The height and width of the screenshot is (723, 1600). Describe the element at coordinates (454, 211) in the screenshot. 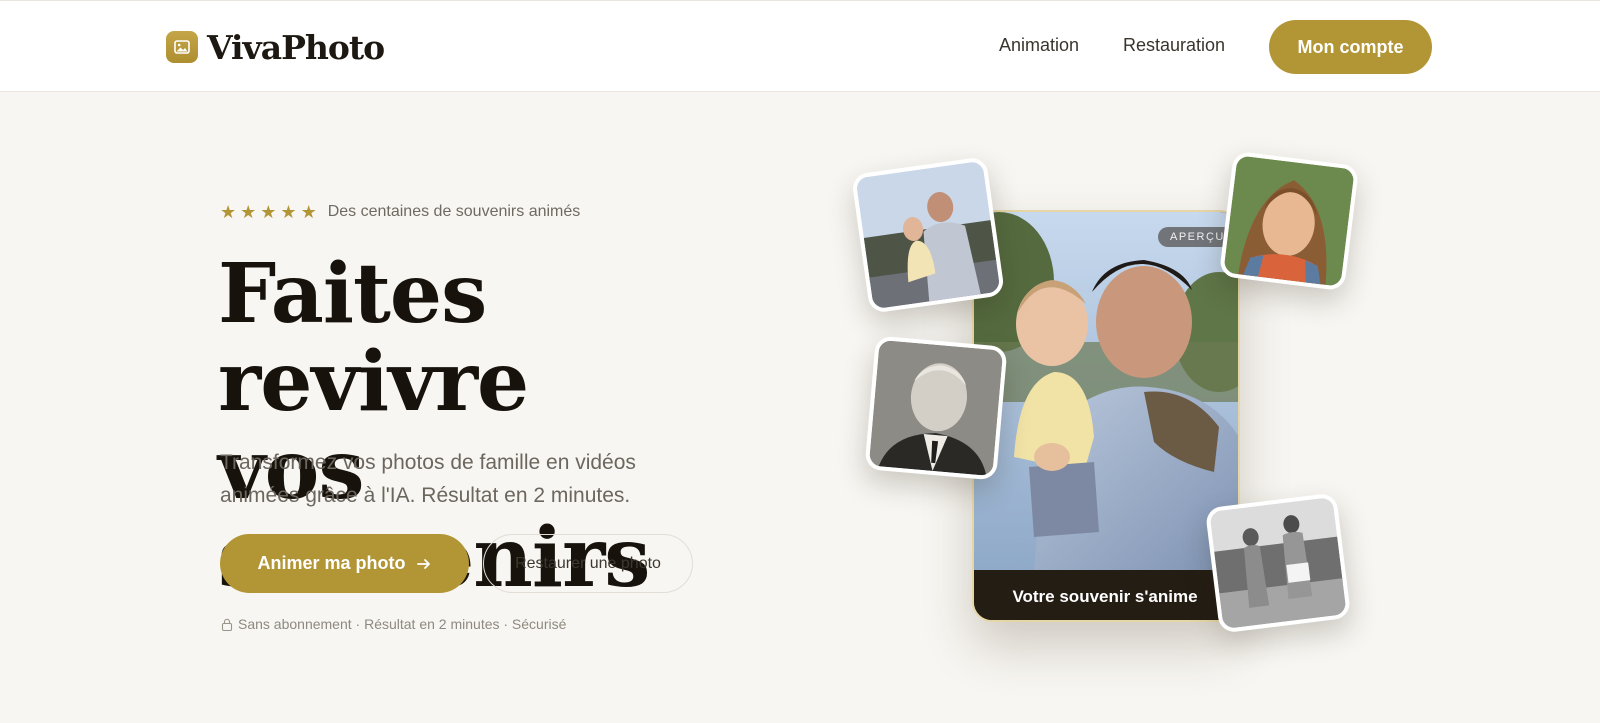

I see `rating-text: Des centaines de souvenirs animés` at that location.